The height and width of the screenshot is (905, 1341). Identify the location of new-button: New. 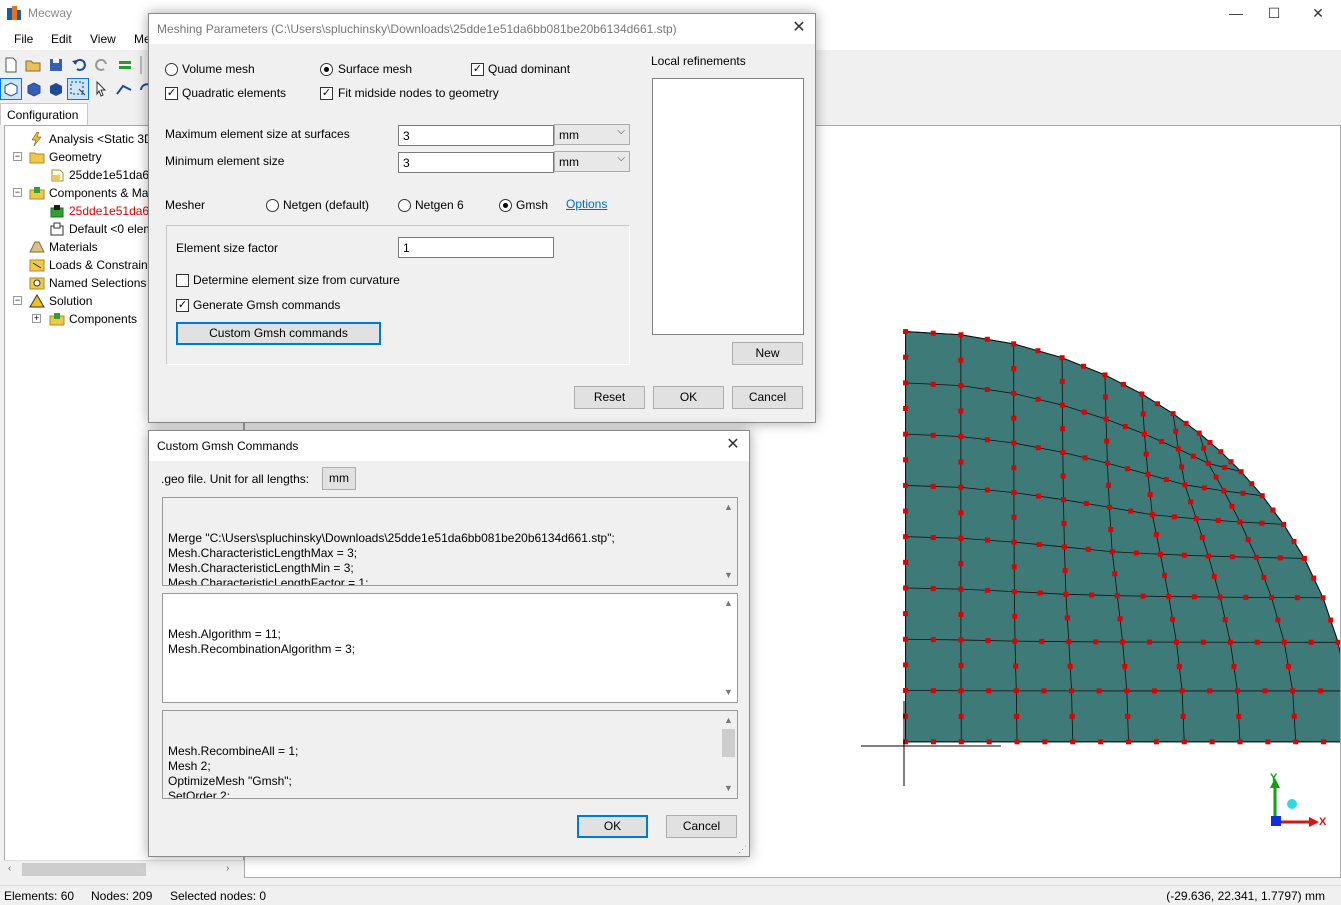
(767, 353).